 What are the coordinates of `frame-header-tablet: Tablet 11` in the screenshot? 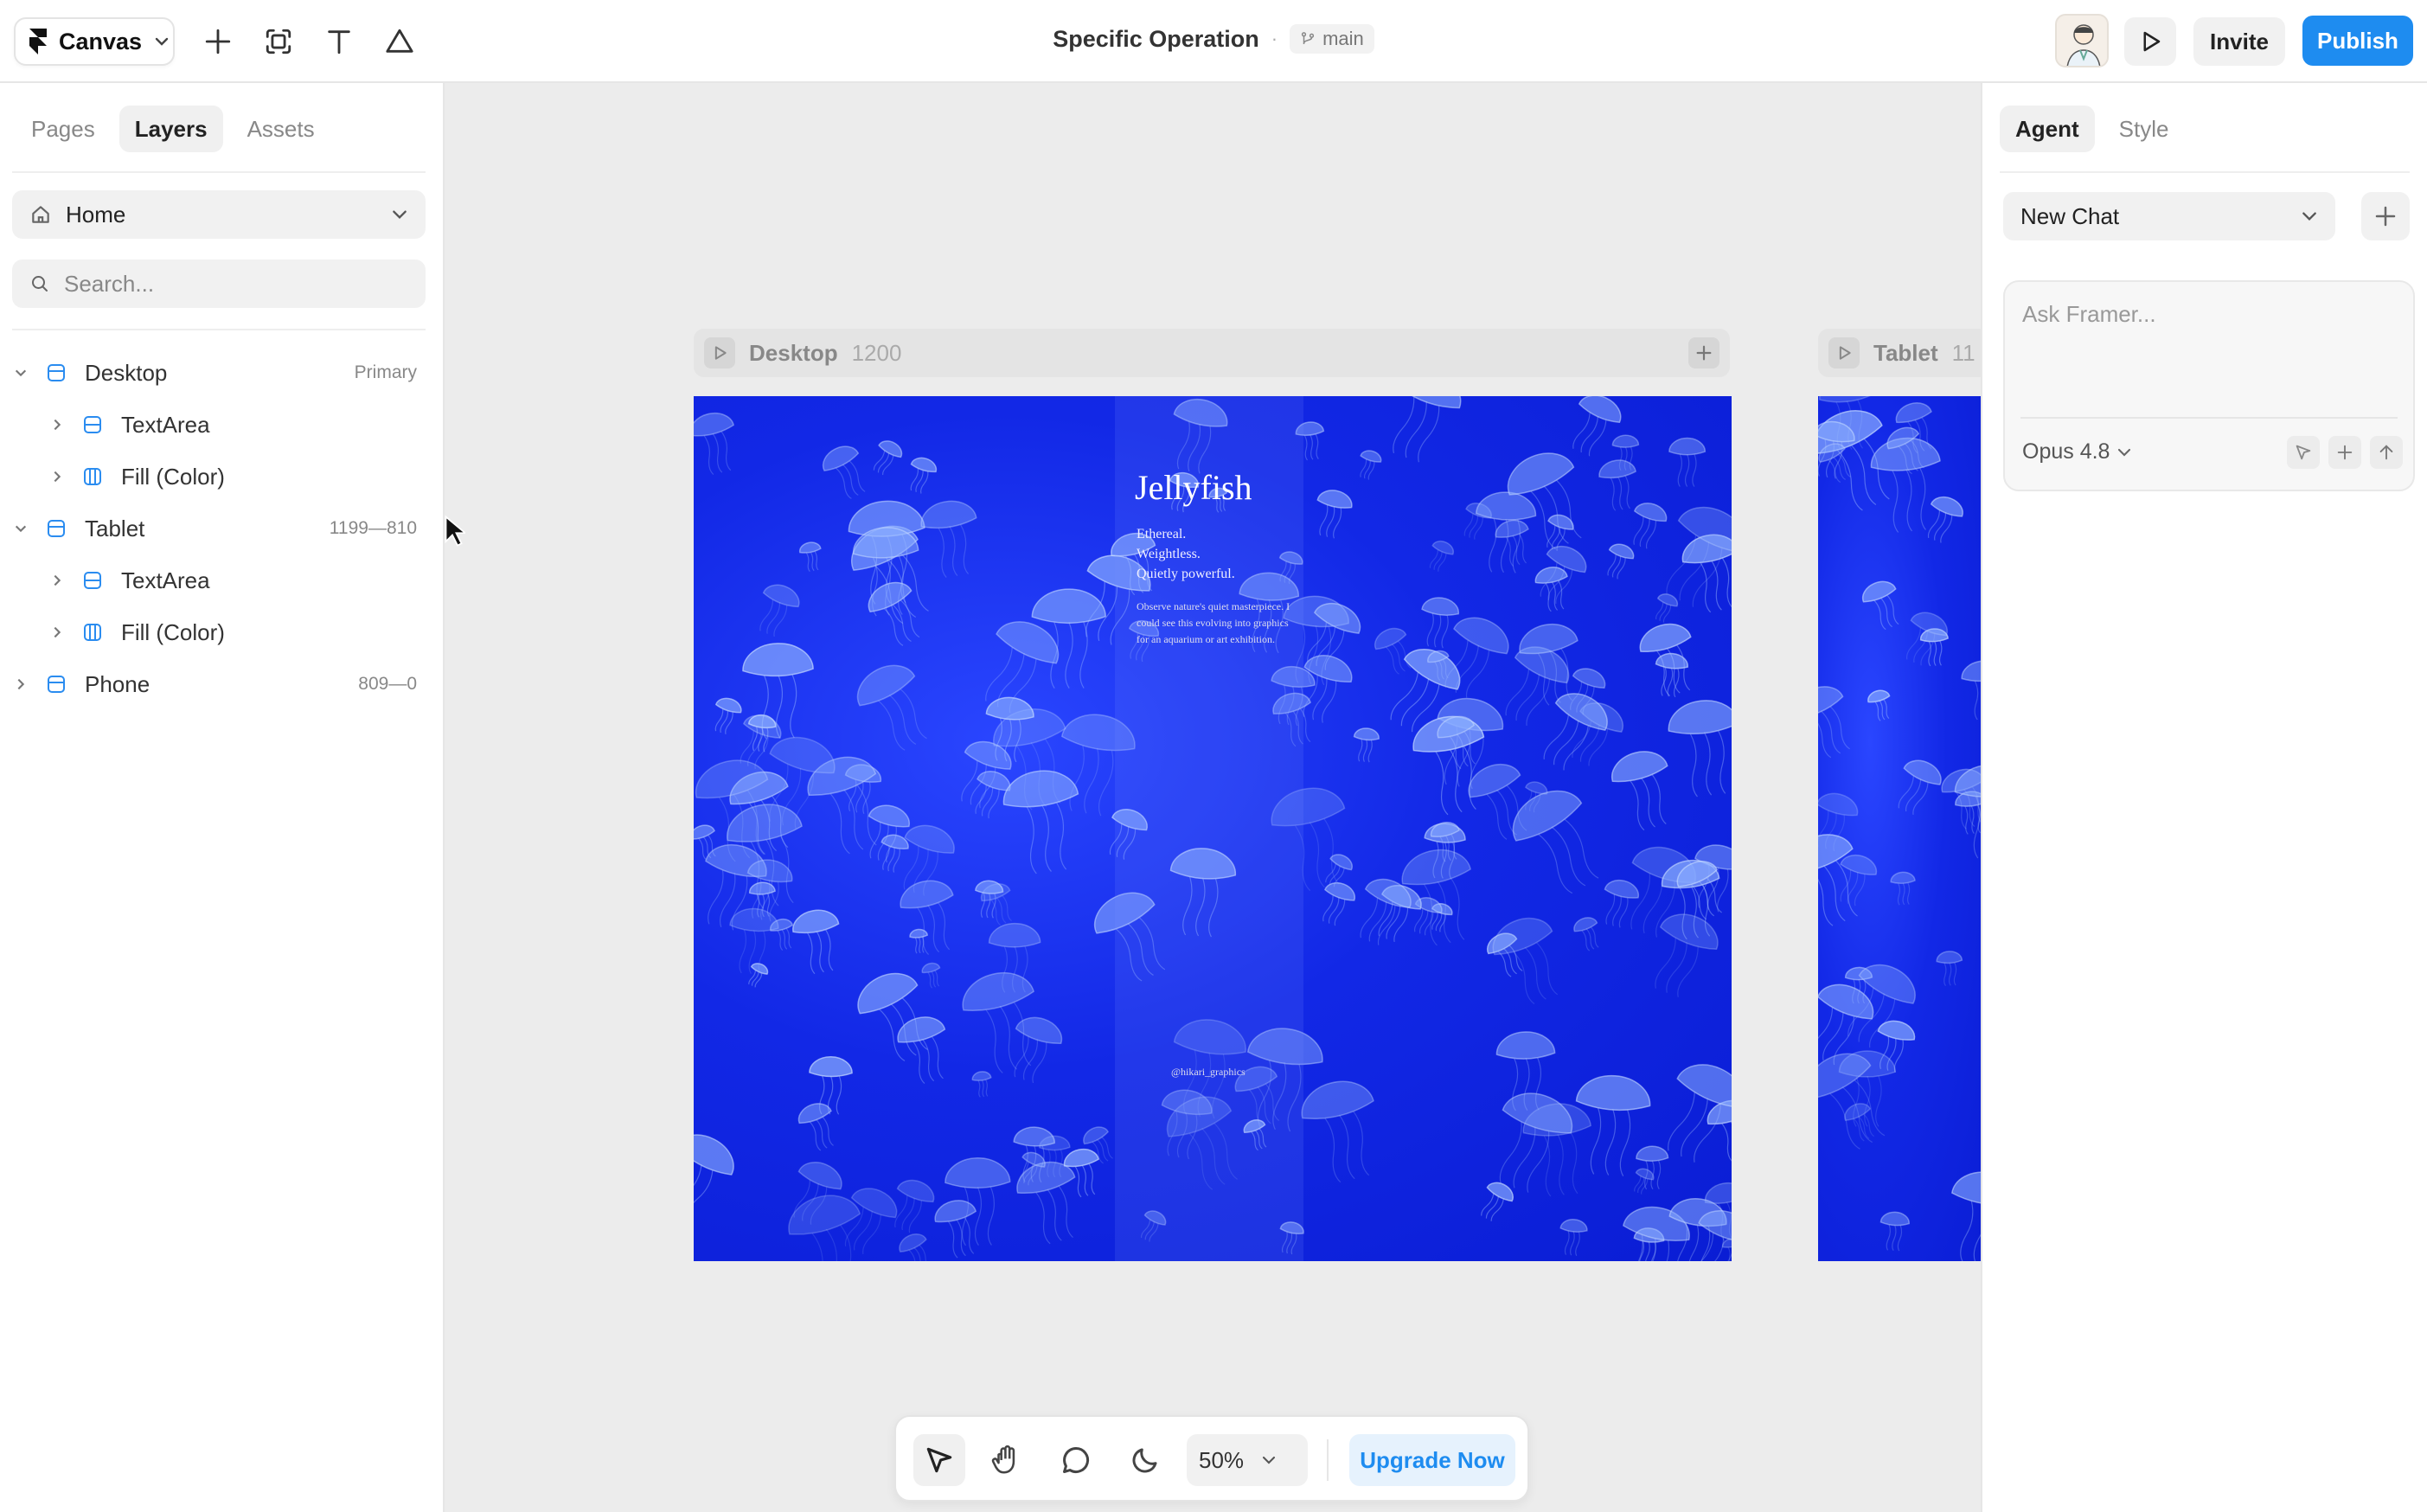 It's located at (1904, 353).